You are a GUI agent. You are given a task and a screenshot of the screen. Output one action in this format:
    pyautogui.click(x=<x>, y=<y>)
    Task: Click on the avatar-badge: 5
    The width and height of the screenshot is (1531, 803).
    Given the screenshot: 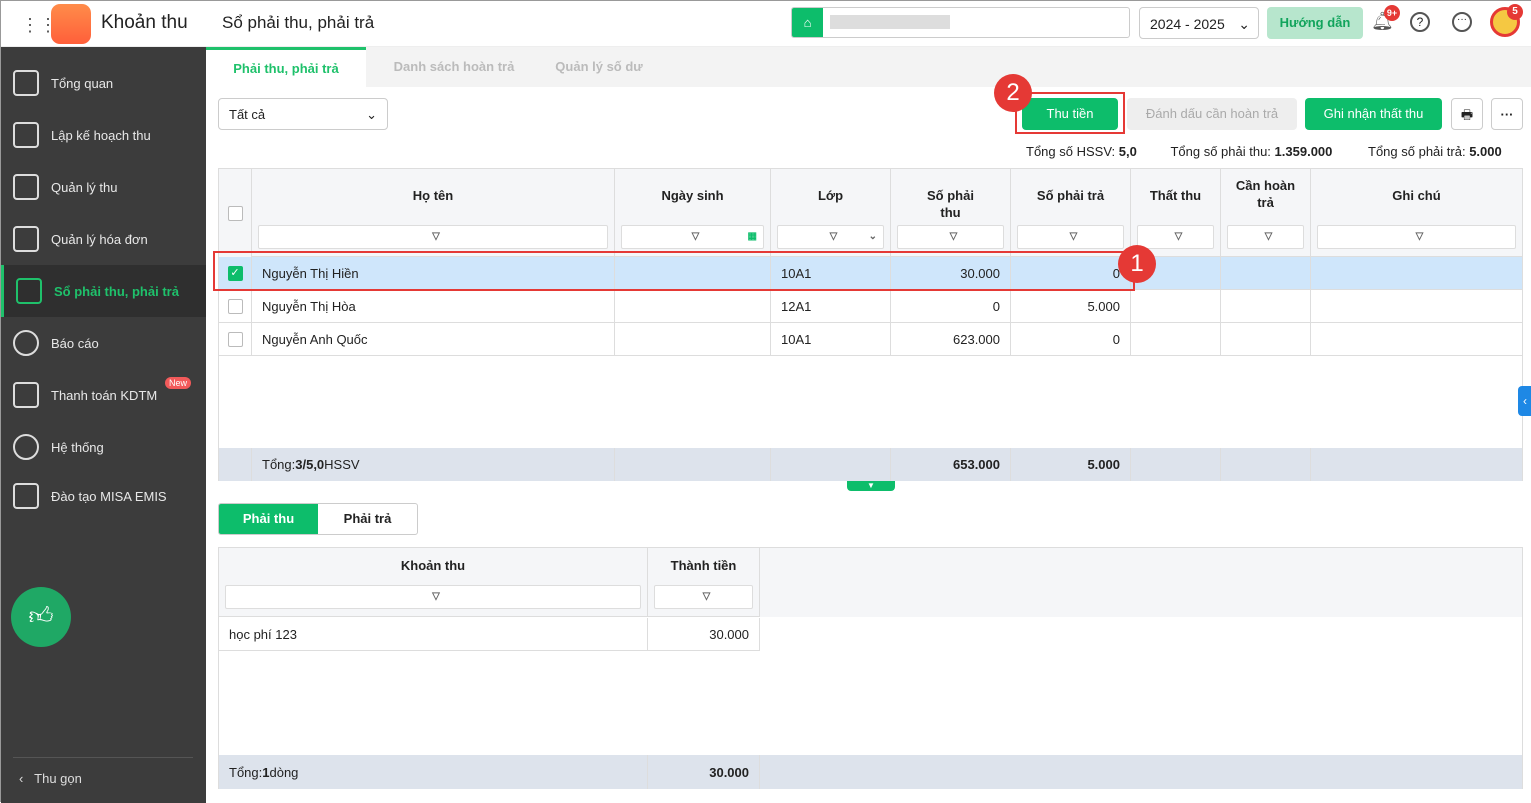 What is the action you would take?
    pyautogui.click(x=1515, y=12)
    